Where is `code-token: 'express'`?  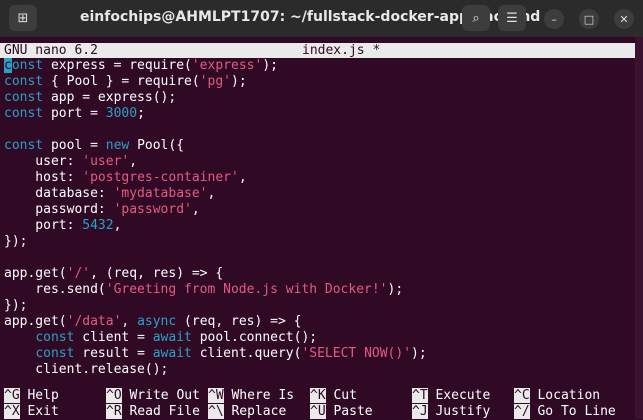 code-token: 'express' is located at coordinates (227, 65).